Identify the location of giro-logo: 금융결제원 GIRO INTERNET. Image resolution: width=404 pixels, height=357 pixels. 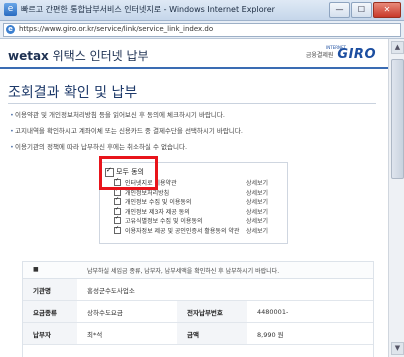
(340, 53).